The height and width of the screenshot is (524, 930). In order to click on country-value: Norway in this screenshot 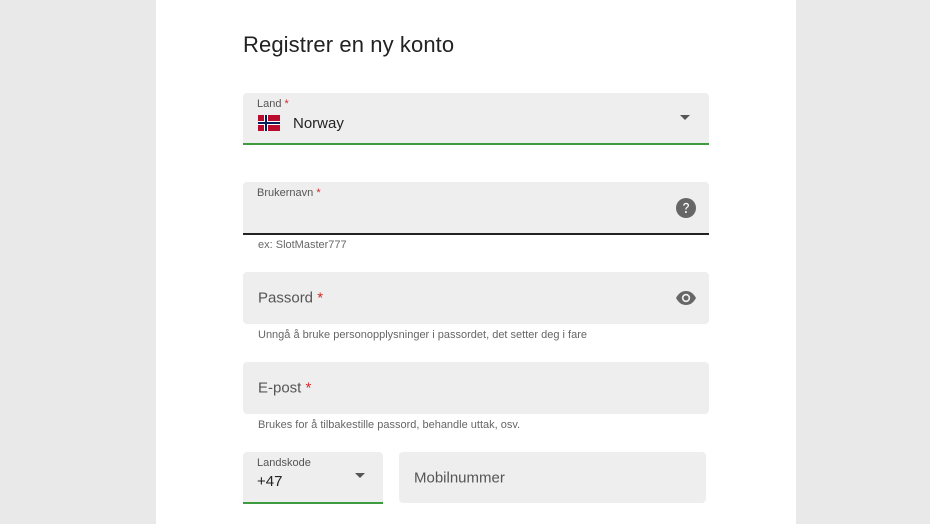, I will do `click(318, 123)`.